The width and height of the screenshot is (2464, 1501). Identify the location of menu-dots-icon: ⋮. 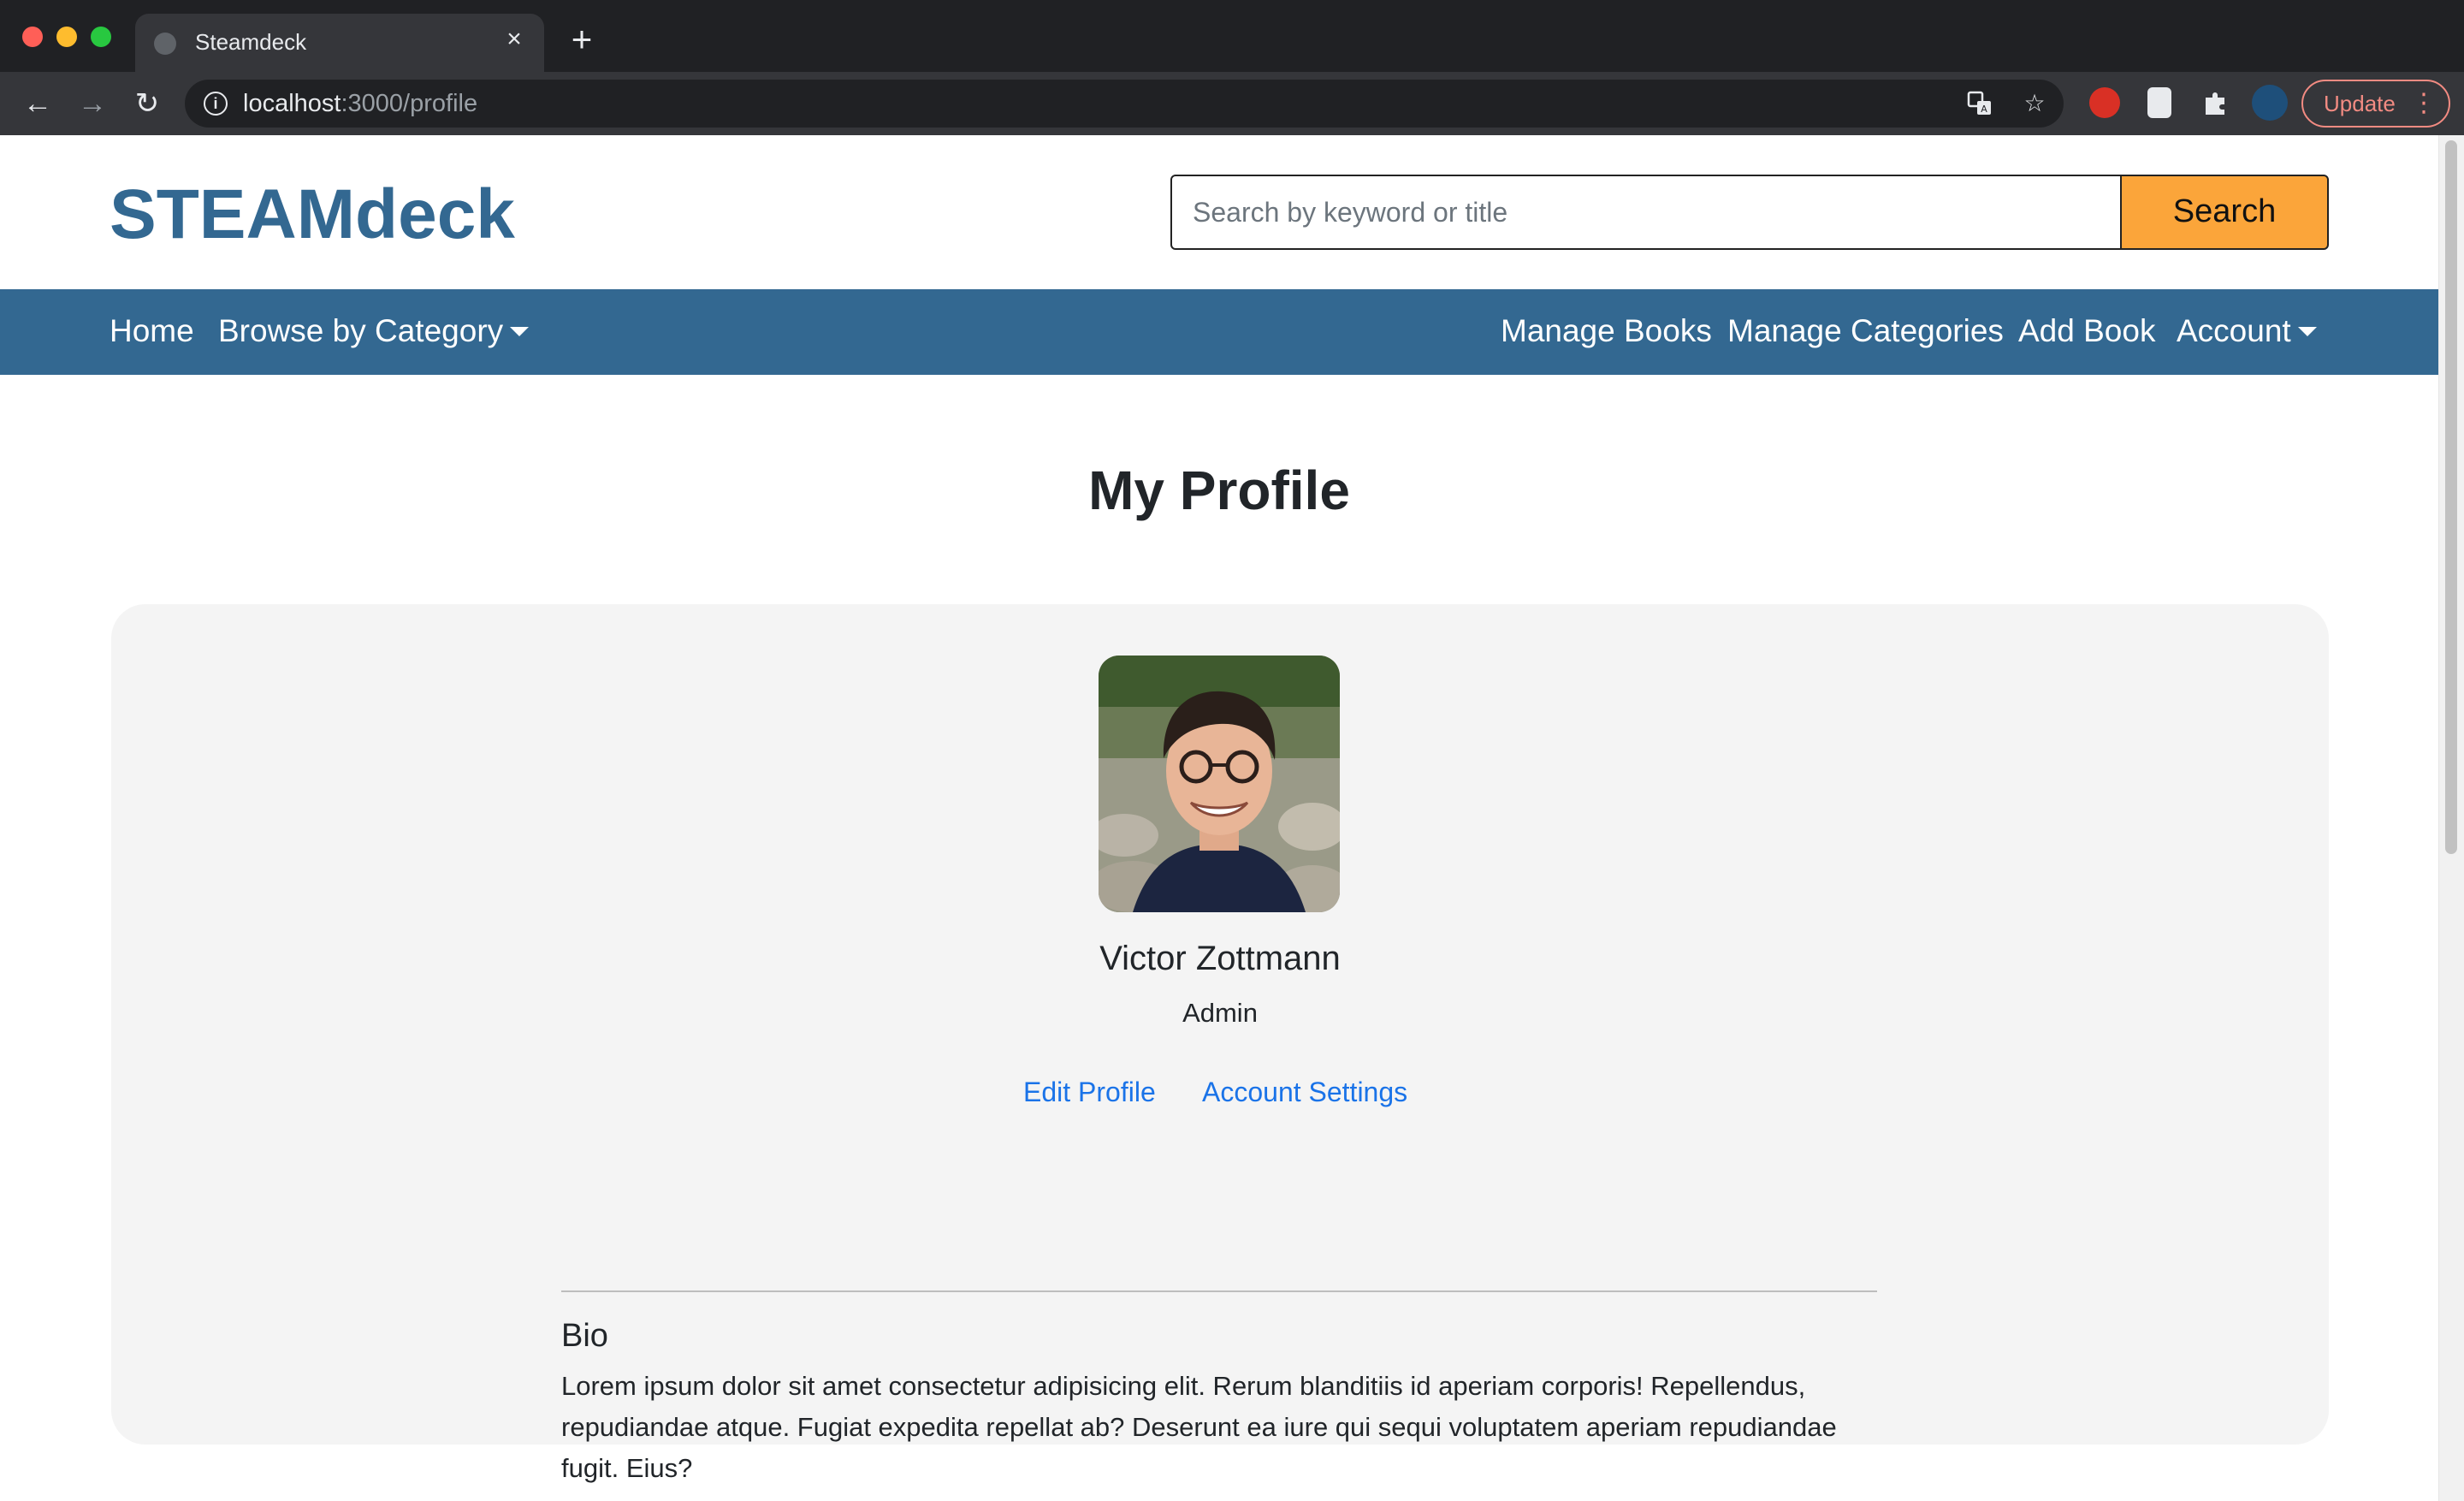
(2424, 104).